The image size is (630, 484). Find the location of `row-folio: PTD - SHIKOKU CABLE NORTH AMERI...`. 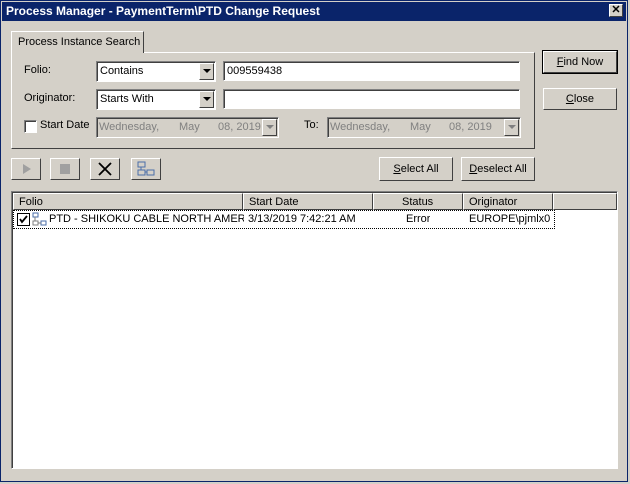

row-folio: PTD - SHIKOKU CABLE NORTH AMERI... is located at coordinates (146, 219).